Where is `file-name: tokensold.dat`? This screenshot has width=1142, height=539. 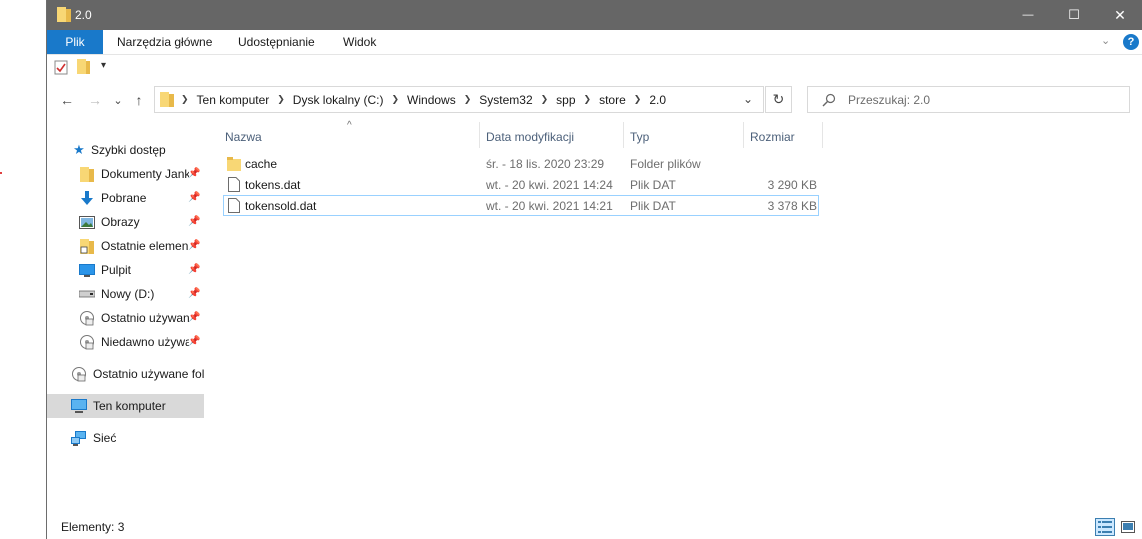
file-name: tokensold.dat is located at coordinates (281, 205).